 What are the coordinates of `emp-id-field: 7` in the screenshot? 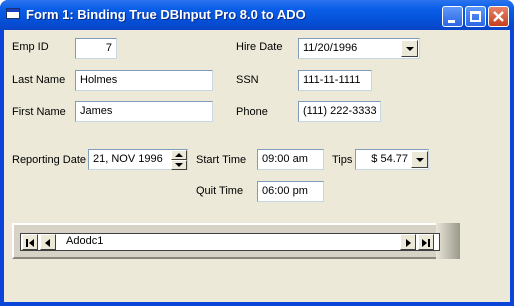 It's located at (96, 48).